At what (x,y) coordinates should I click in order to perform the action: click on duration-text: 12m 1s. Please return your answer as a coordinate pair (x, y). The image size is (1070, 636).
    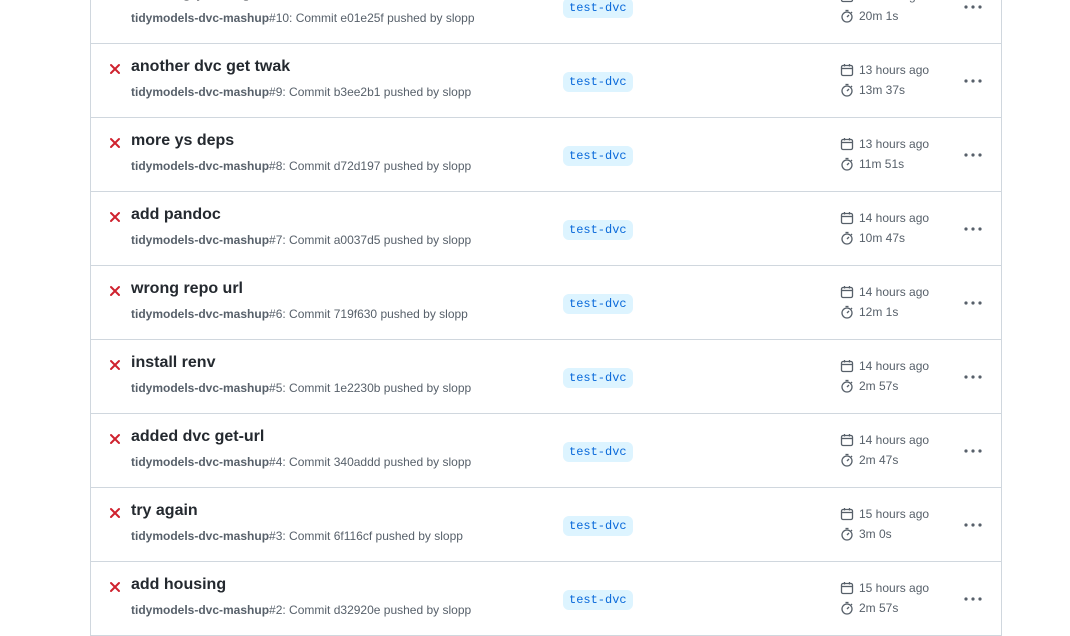
    Looking at the image, I should click on (879, 312).